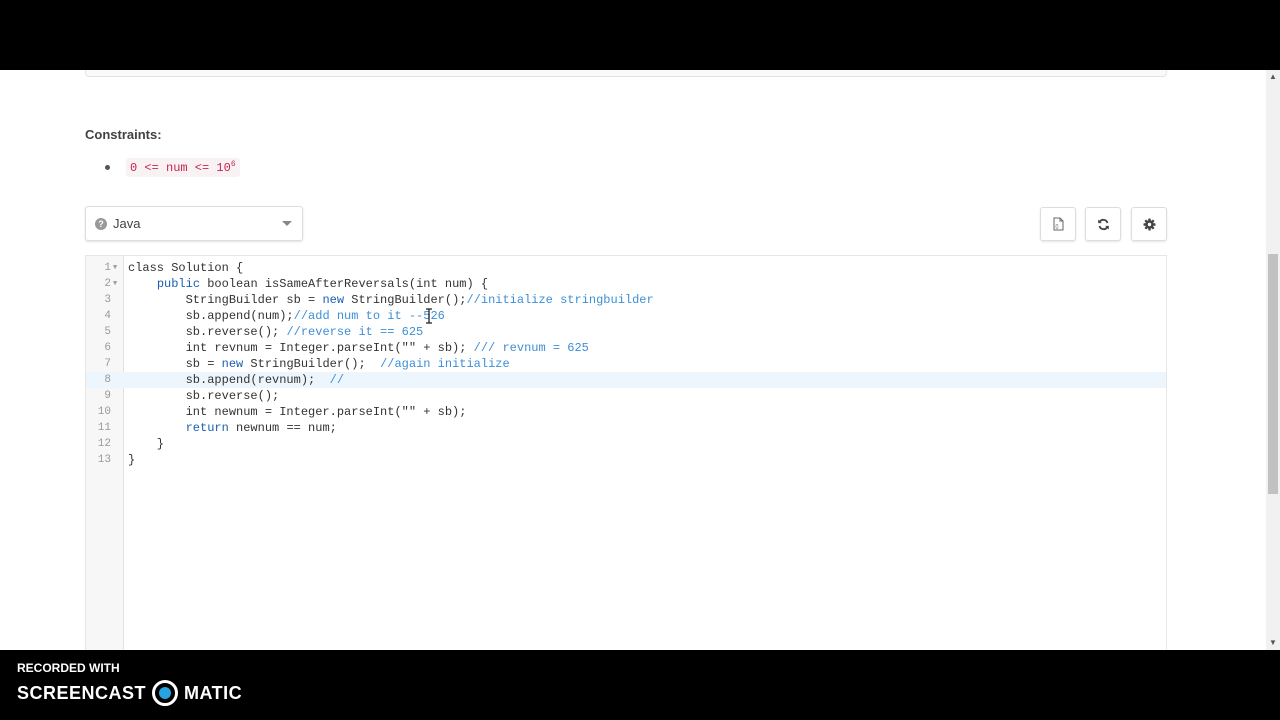  What do you see at coordinates (626, 73) in the screenshot?
I see `previous-section-box` at bounding box center [626, 73].